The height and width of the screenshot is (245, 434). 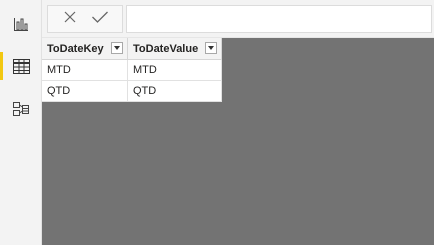 What do you see at coordinates (279, 19) in the screenshot?
I see `formula-input` at bounding box center [279, 19].